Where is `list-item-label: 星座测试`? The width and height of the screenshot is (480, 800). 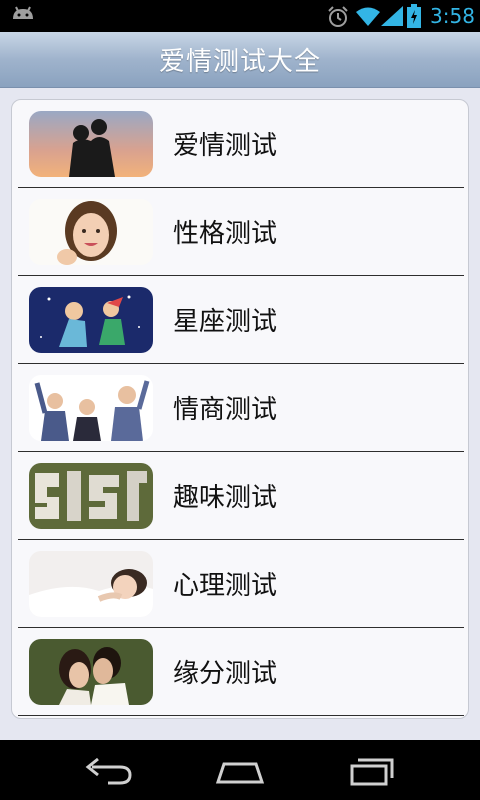 list-item-label: 星座测试 is located at coordinates (225, 322).